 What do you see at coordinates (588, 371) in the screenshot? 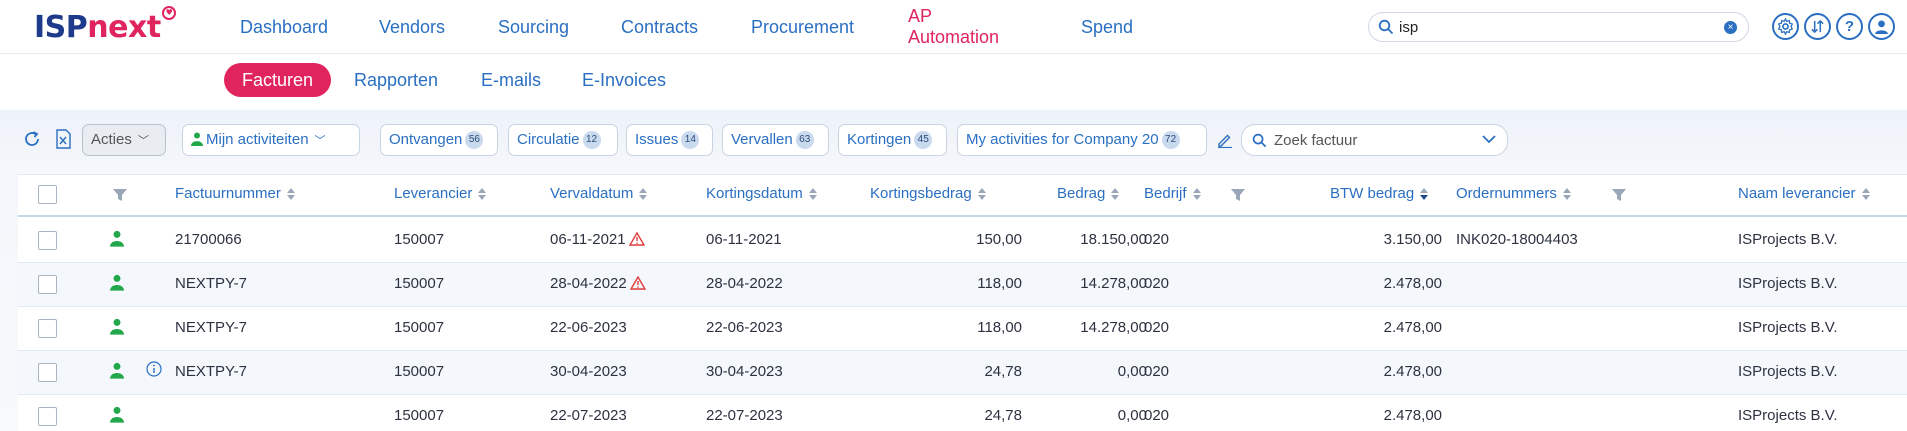
I see `cell-vervaldatum: 30-04-2023` at bounding box center [588, 371].